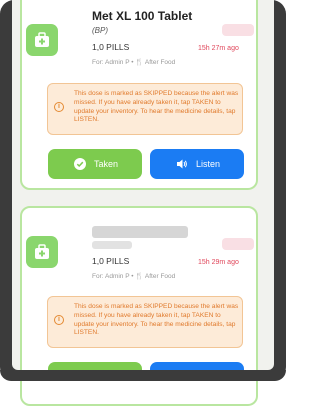  Describe the element at coordinates (142, 16) in the screenshot. I see `medicine-name: Met XL 100 Tablet` at that location.